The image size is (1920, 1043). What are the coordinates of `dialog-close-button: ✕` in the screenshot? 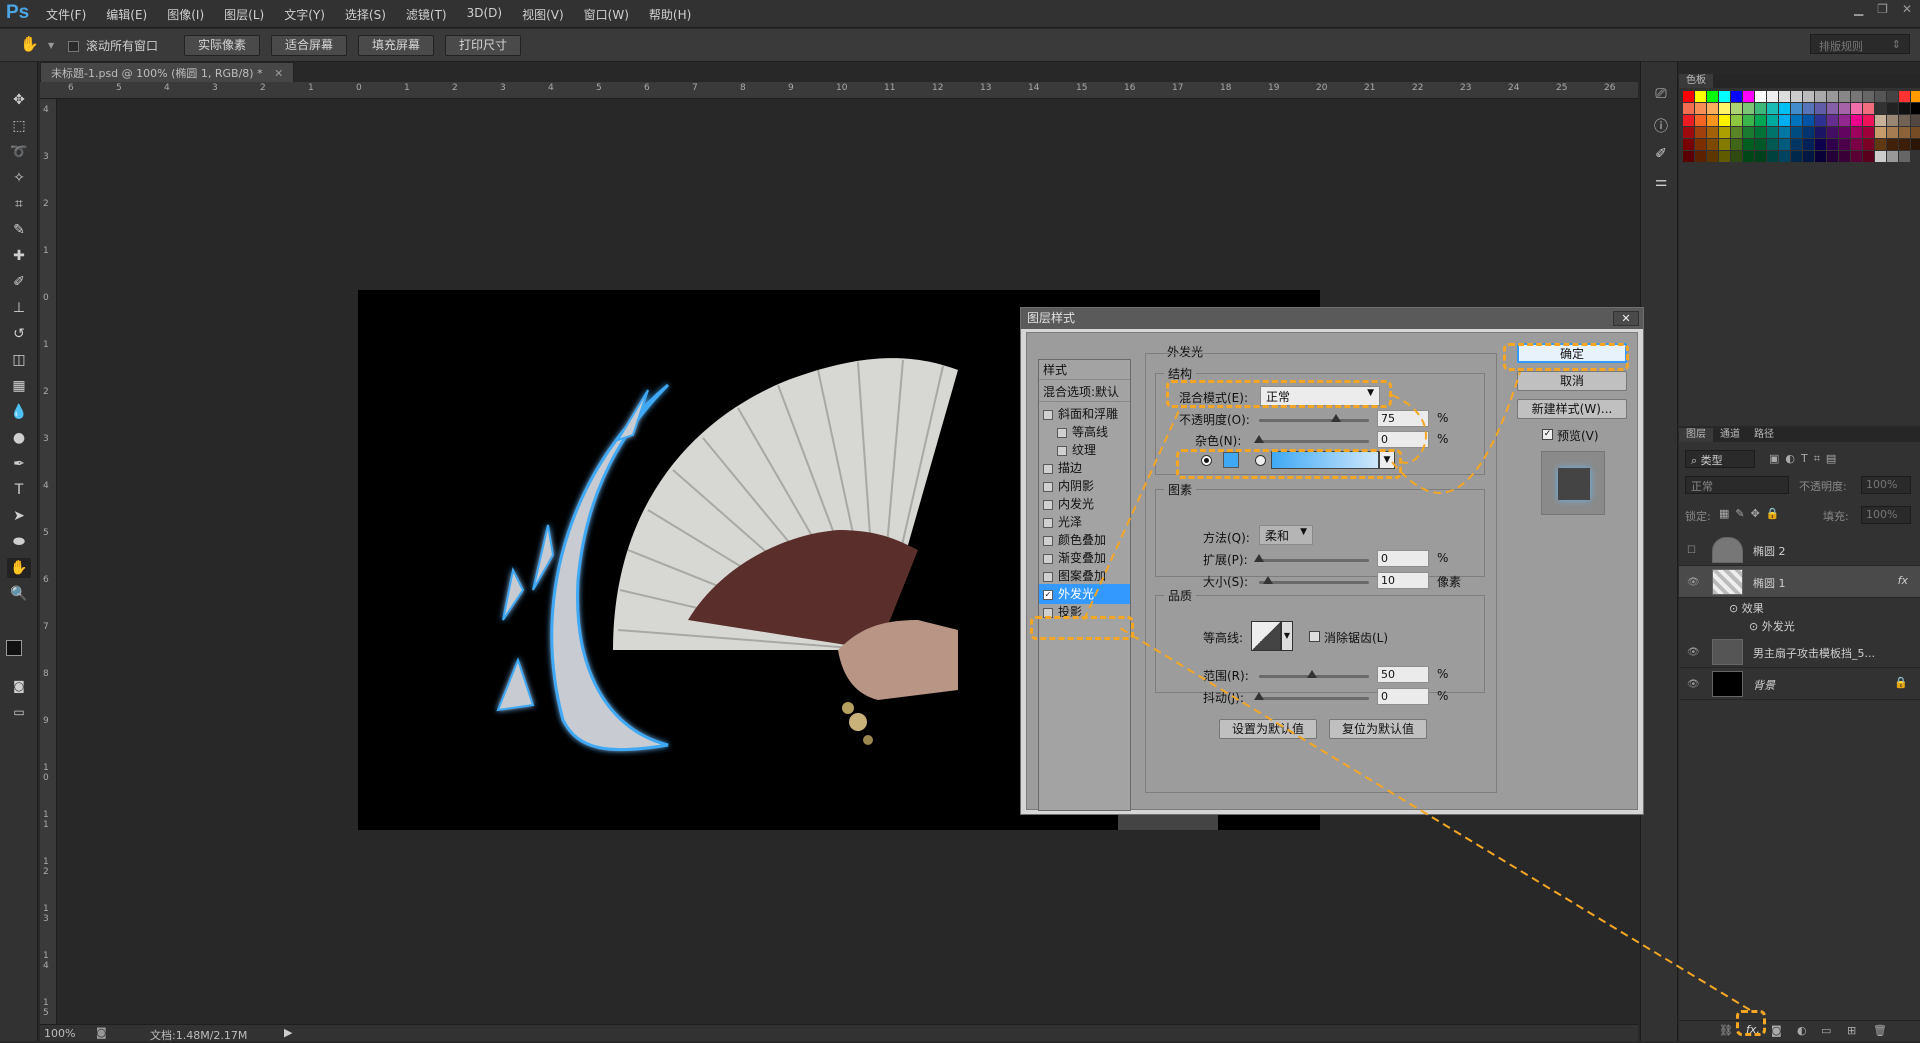 It's located at (1626, 318).